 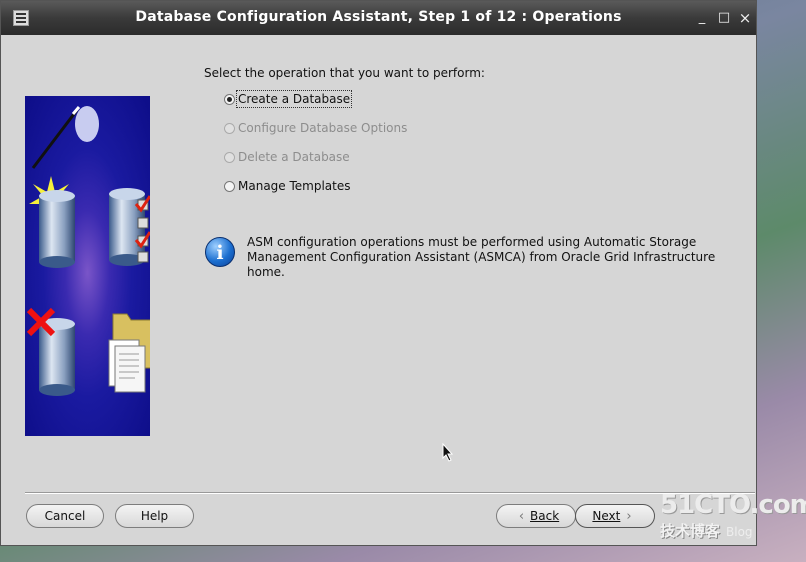 I want to click on radio-delete-database: Delete a Database, so click(x=287, y=157).